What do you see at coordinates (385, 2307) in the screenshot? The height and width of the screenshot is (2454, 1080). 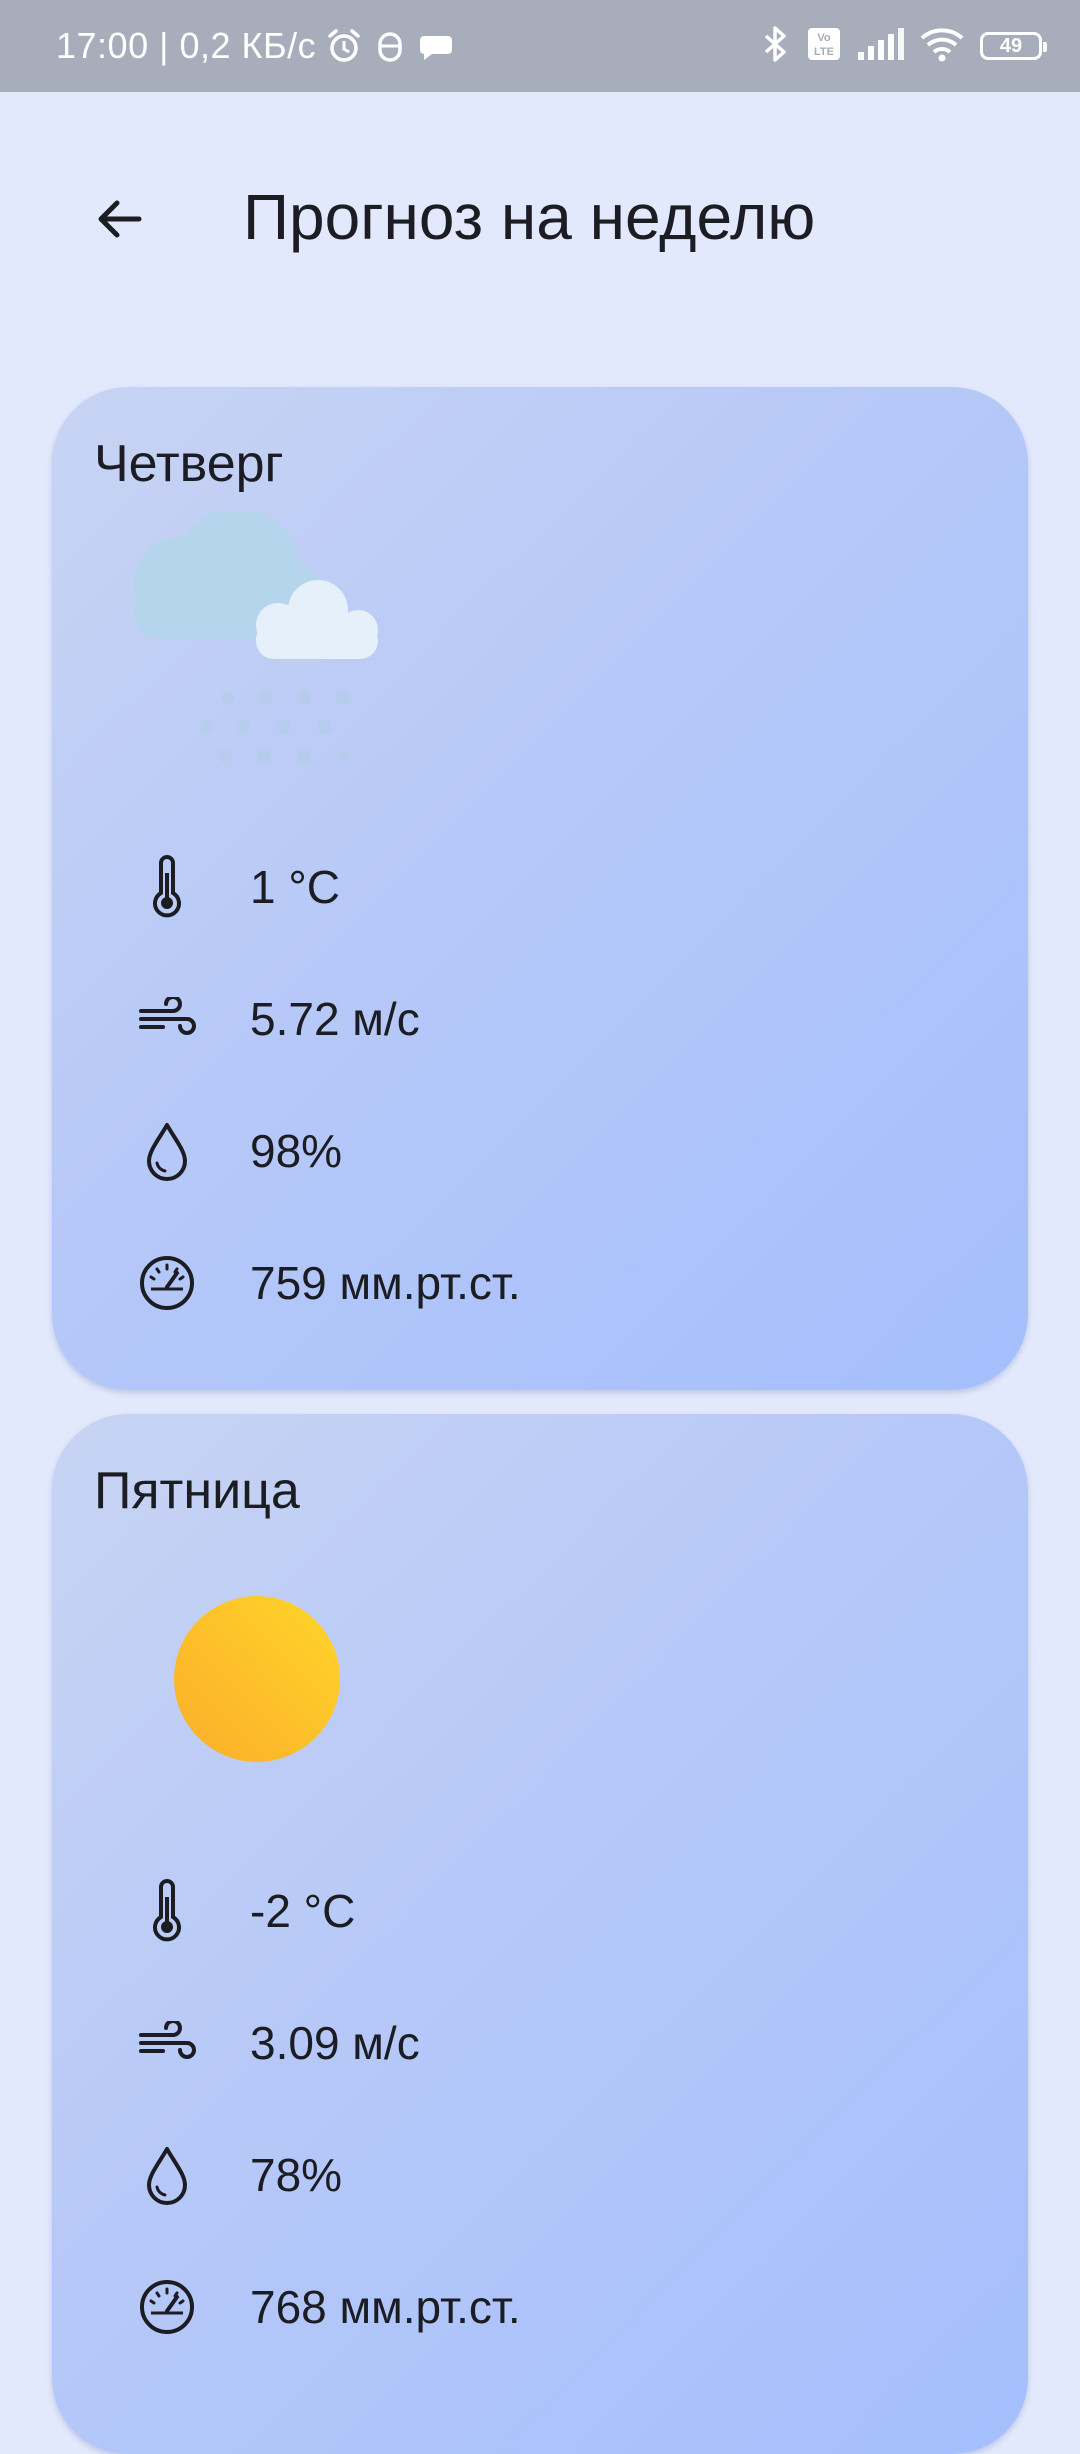 I see `pressure-value: 768 мм.рт.ст.` at bounding box center [385, 2307].